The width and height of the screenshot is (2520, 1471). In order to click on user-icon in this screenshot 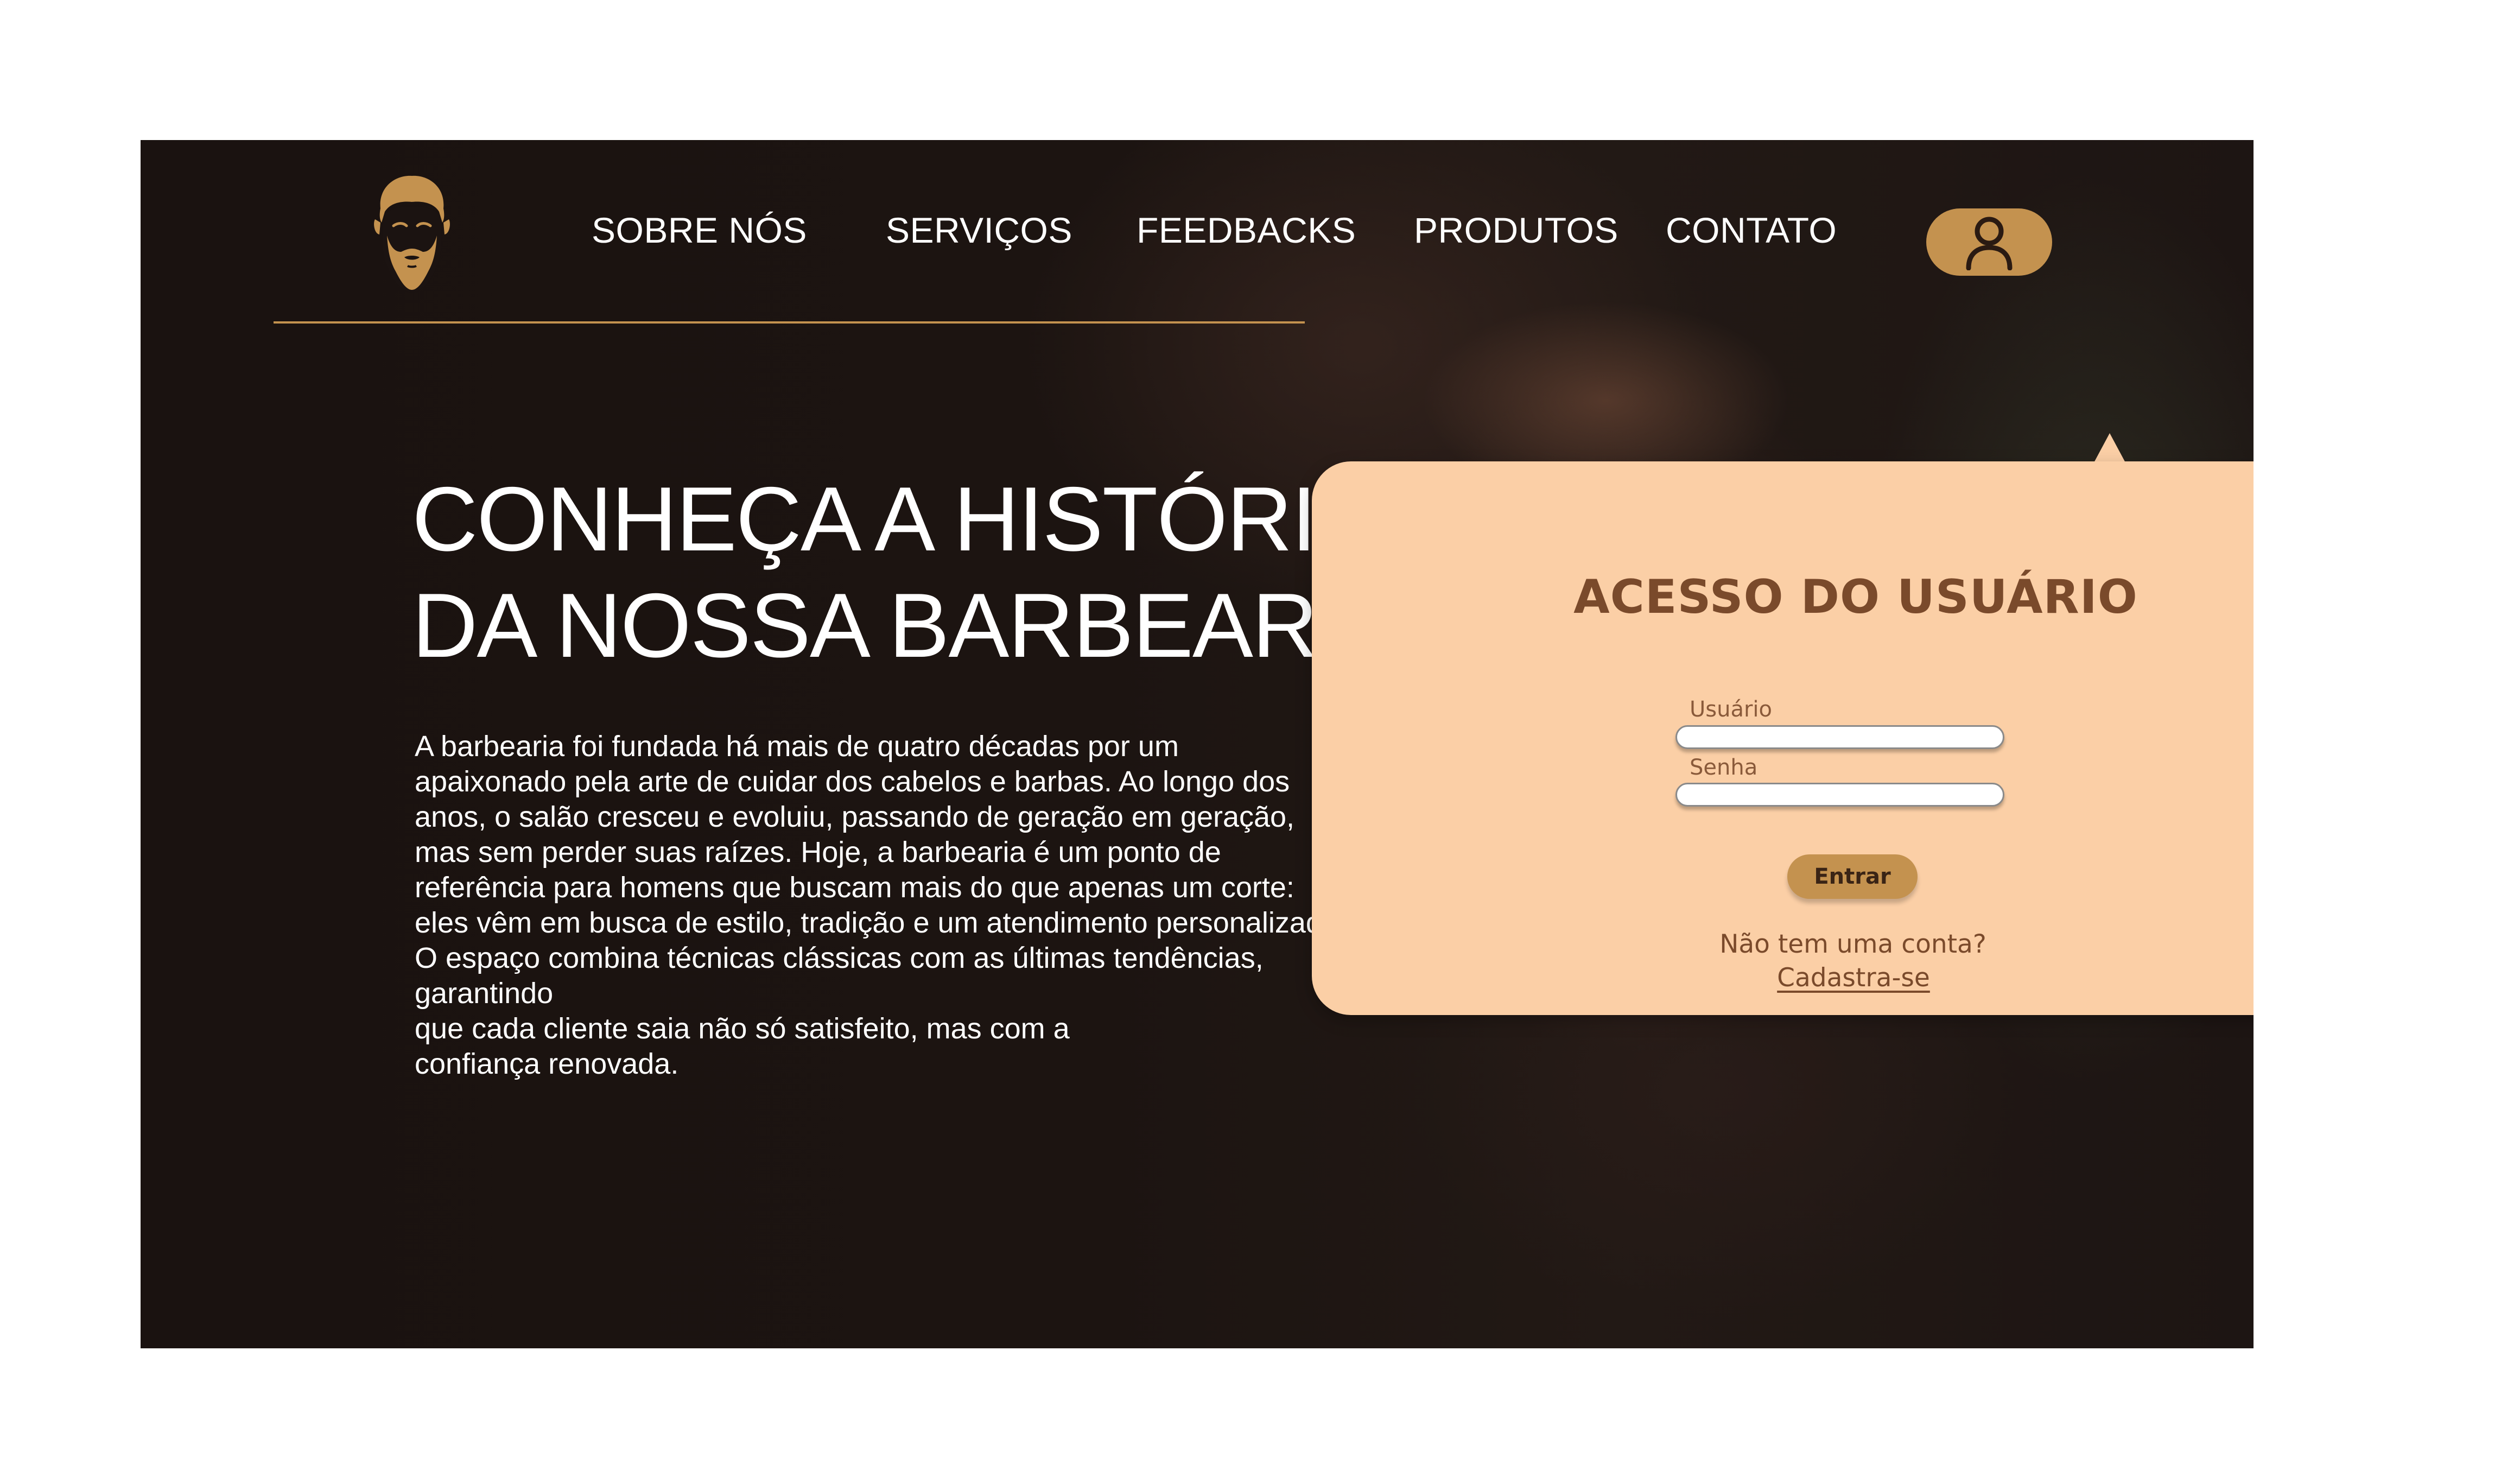, I will do `click(1989, 243)`.